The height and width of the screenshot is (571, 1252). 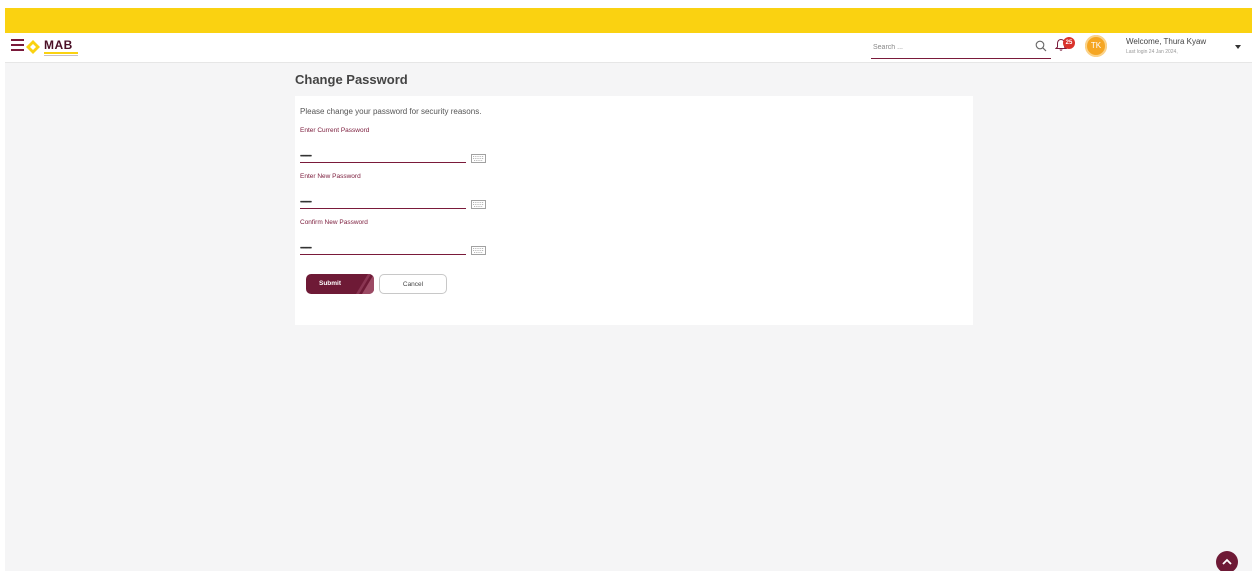 What do you see at coordinates (947, 47) in the screenshot?
I see `search-input` at bounding box center [947, 47].